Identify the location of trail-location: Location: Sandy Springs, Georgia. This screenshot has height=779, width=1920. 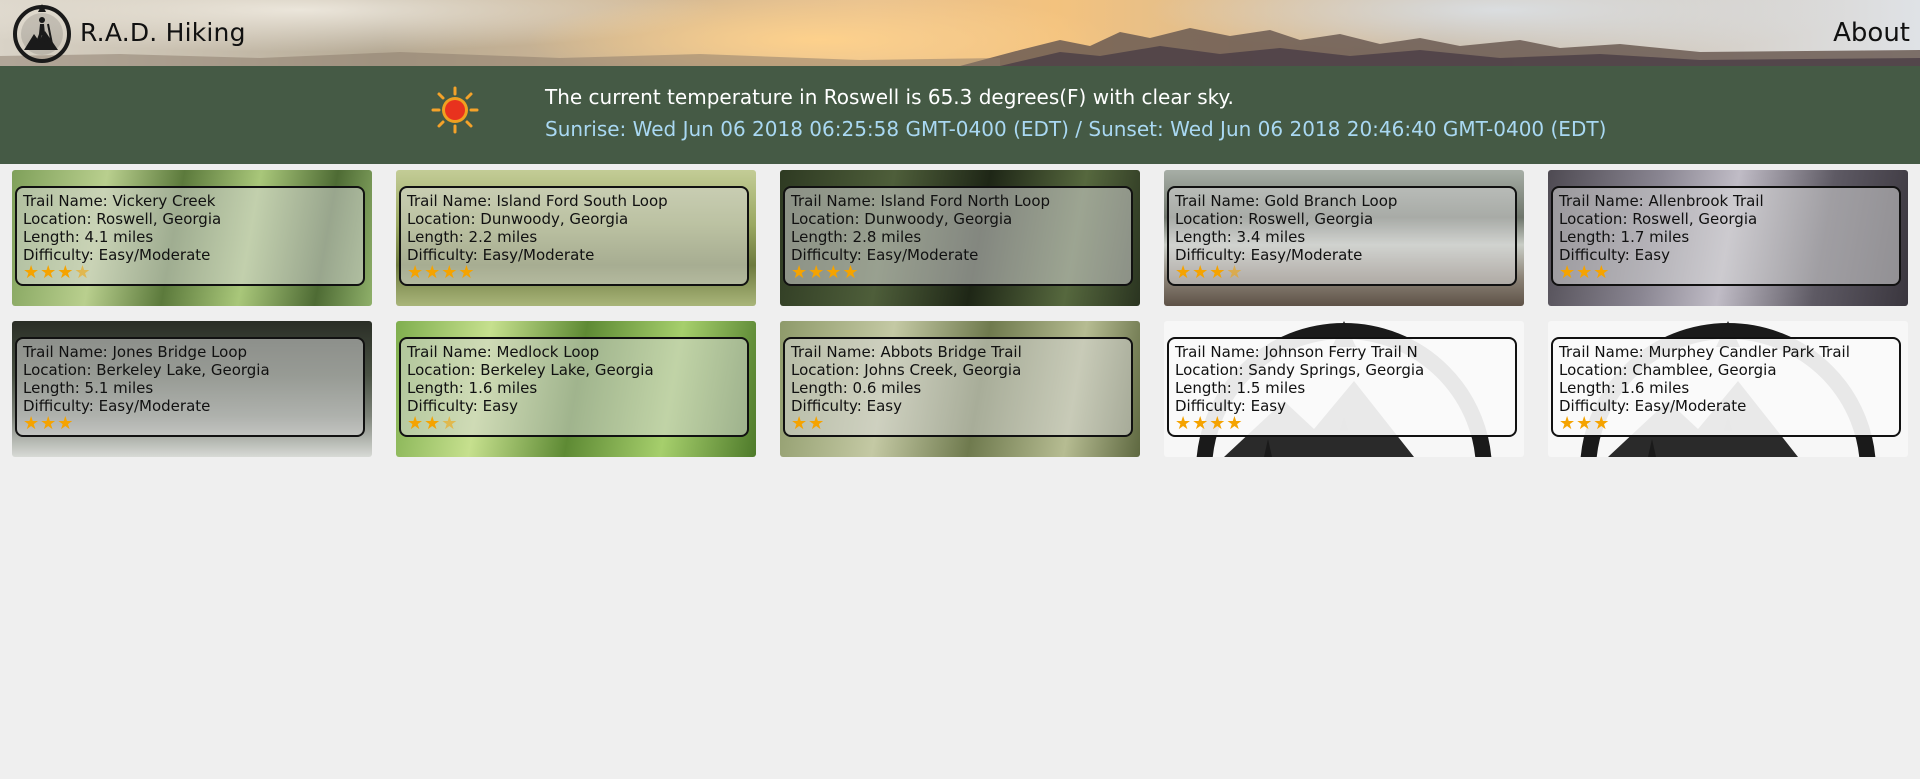
(1300, 370).